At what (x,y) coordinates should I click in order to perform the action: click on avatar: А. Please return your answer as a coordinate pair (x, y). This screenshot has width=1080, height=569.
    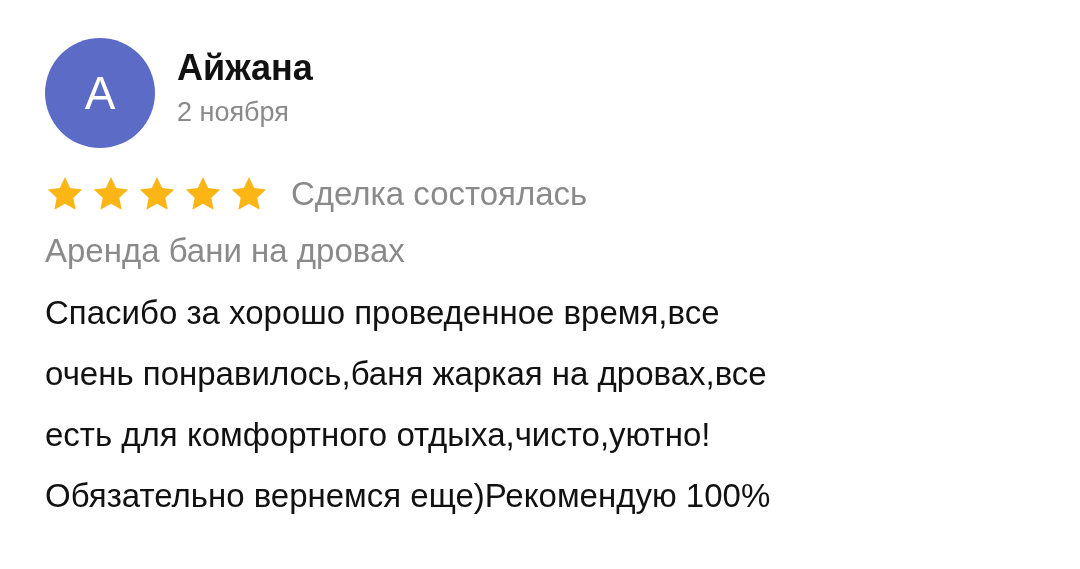
    Looking at the image, I should click on (100, 93).